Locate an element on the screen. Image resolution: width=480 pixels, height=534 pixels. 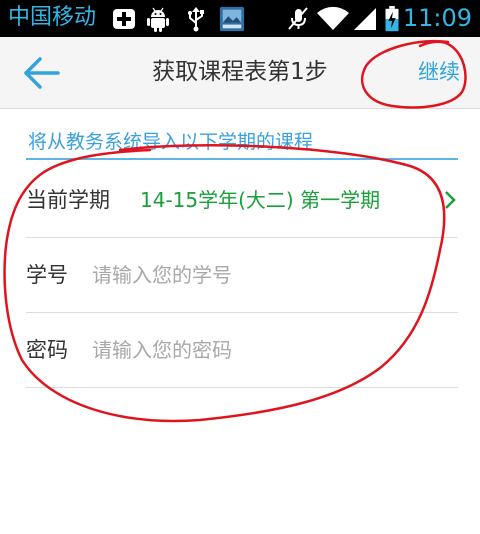
usb-icon is located at coordinates (196, 19).